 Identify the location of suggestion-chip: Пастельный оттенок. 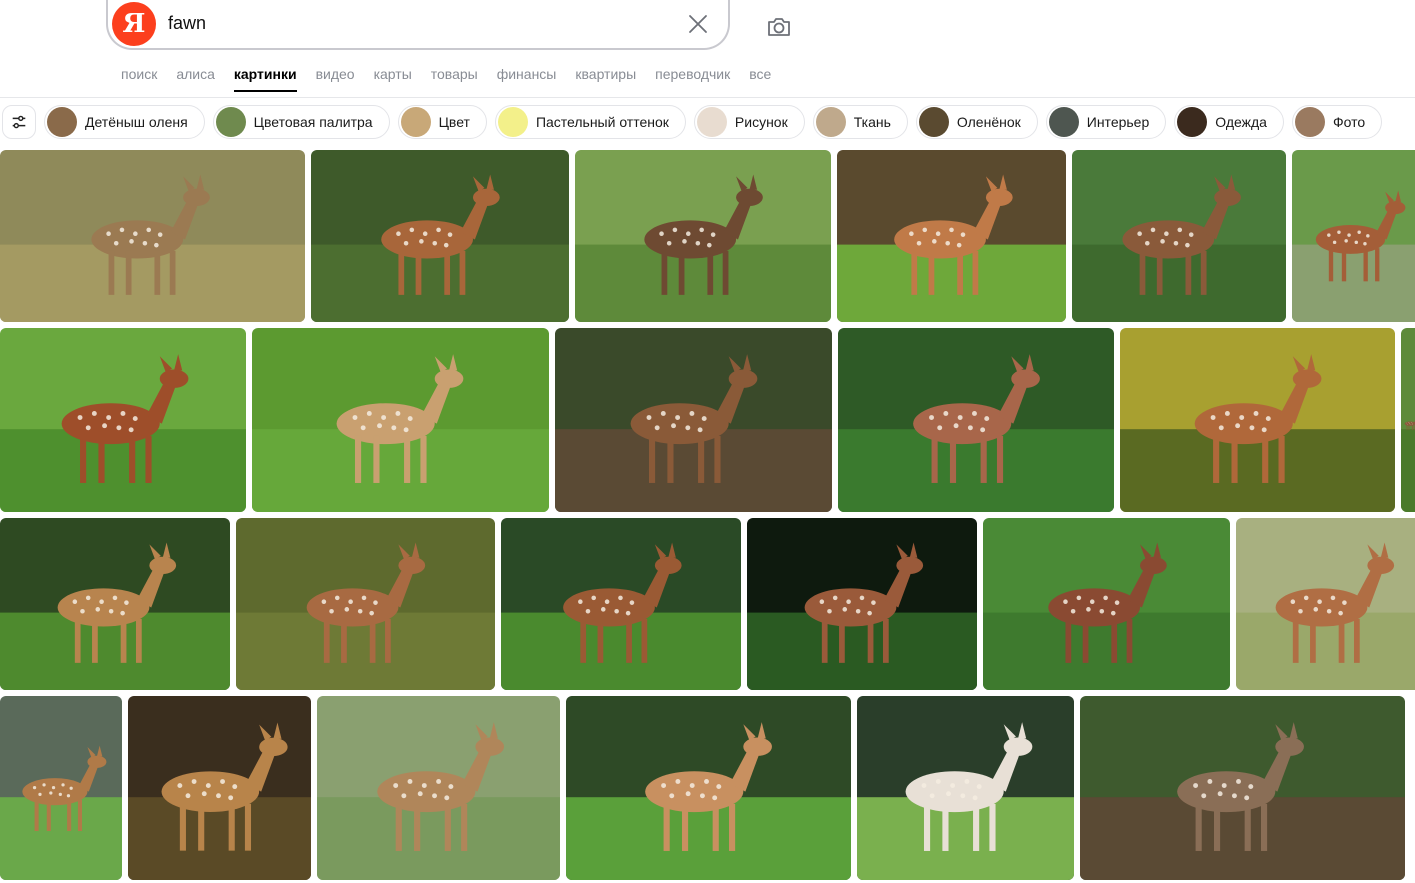
(590, 122).